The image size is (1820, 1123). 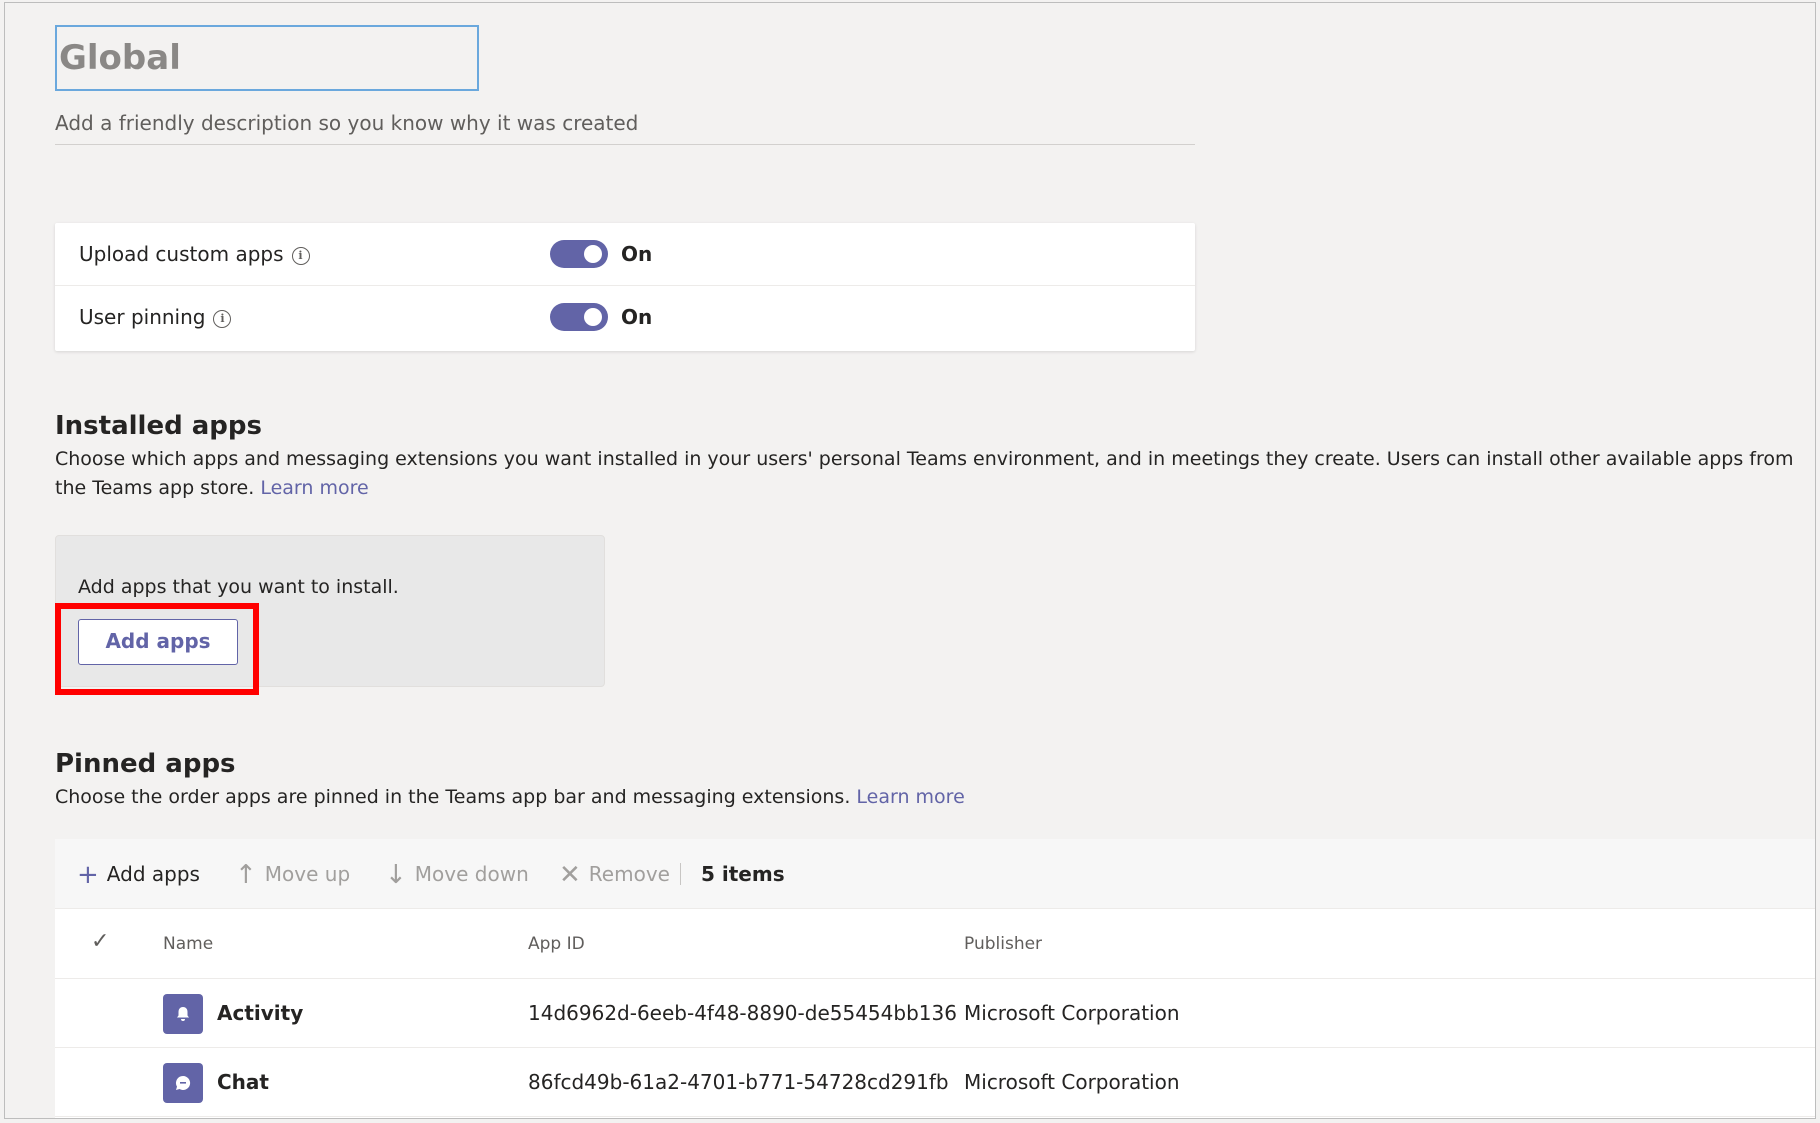 I want to click on toolbar-move-up-button: ↑ Move up, so click(x=292, y=874).